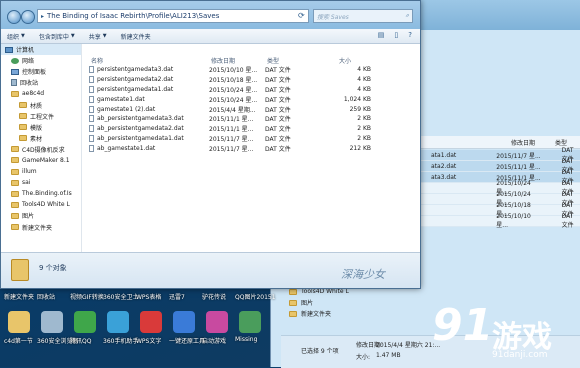 The image size is (580, 368). I want to click on file-size: 4 KB, so click(364, 89).